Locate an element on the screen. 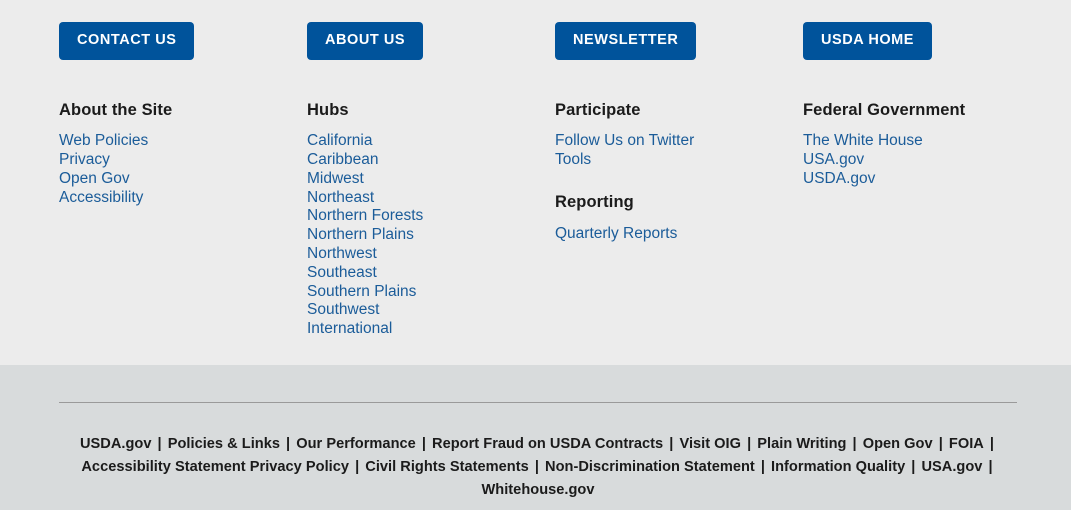  footer-link-privacy: Privacy is located at coordinates (84, 160).